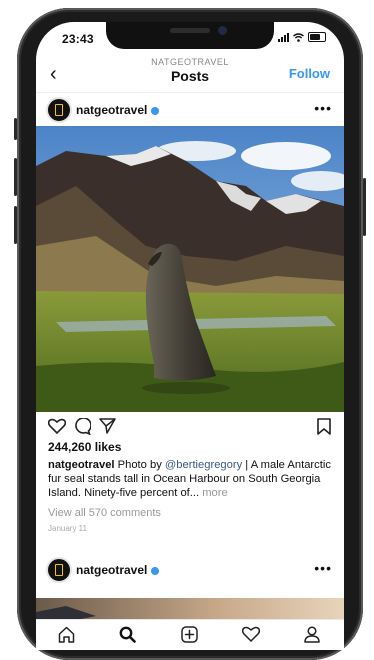 The image size is (374, 660). I want to click on caption-text-1: Photo by, so click(141, 465).